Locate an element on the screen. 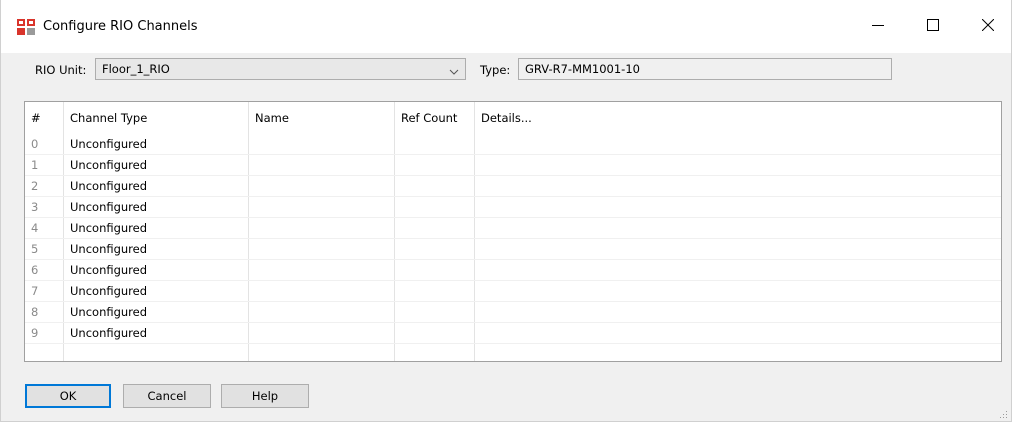  row-index: 1 is located at coordinates (44, 165).